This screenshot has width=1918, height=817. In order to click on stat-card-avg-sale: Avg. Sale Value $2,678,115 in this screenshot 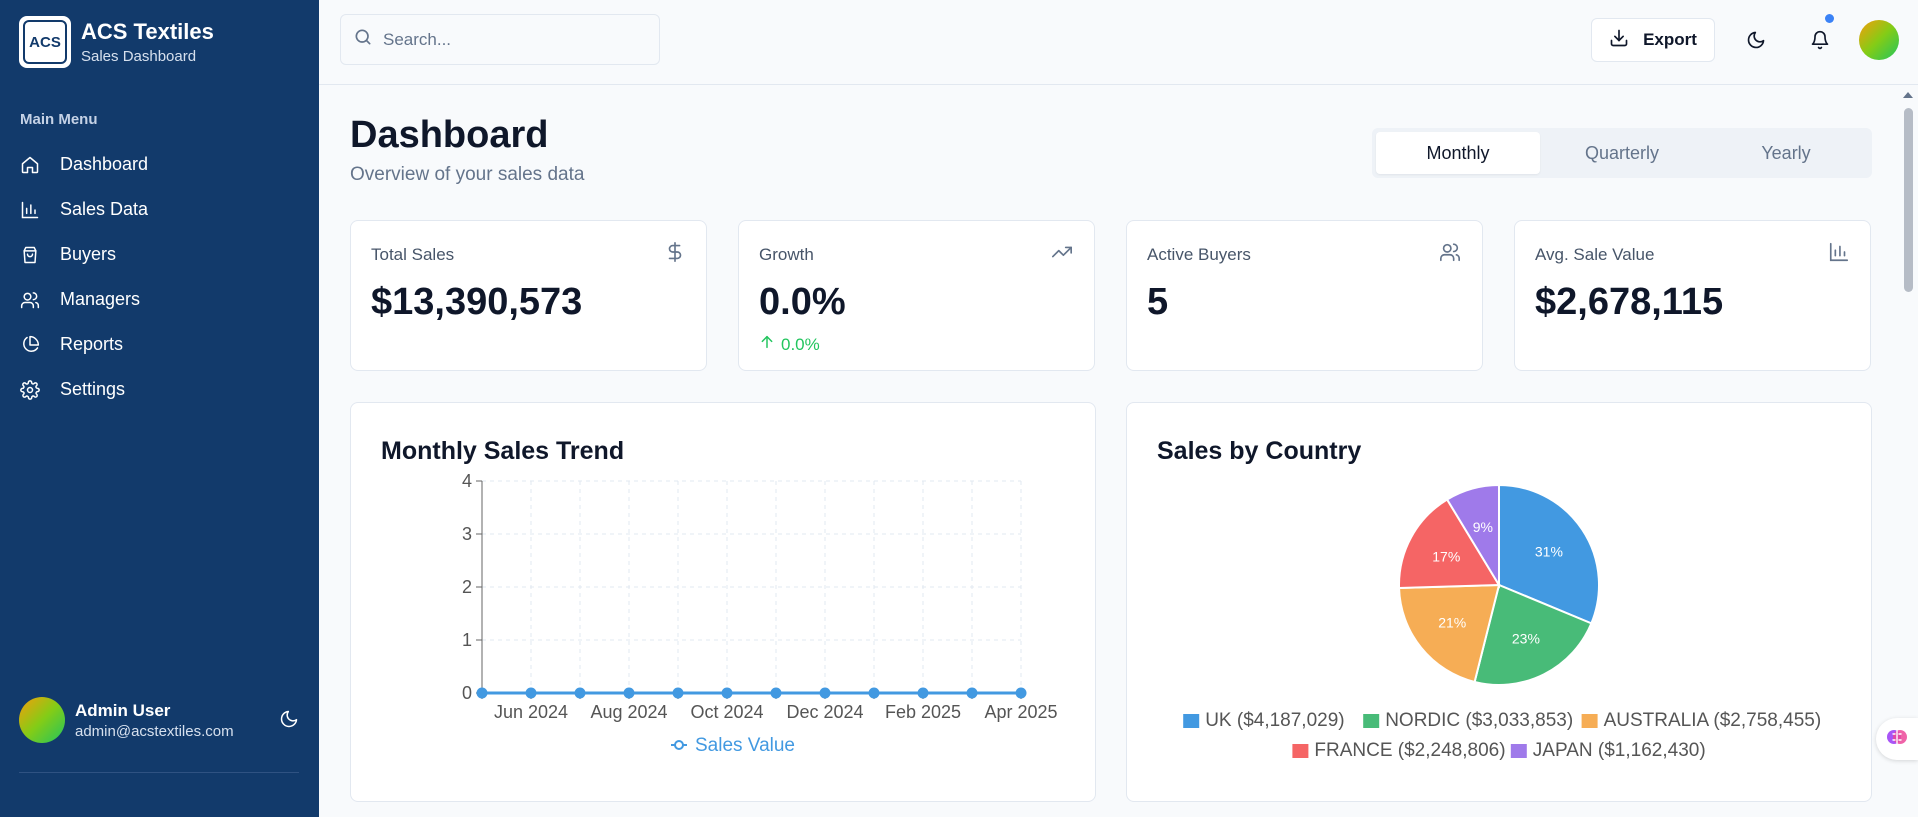, I will do `click(1692, 295)`.